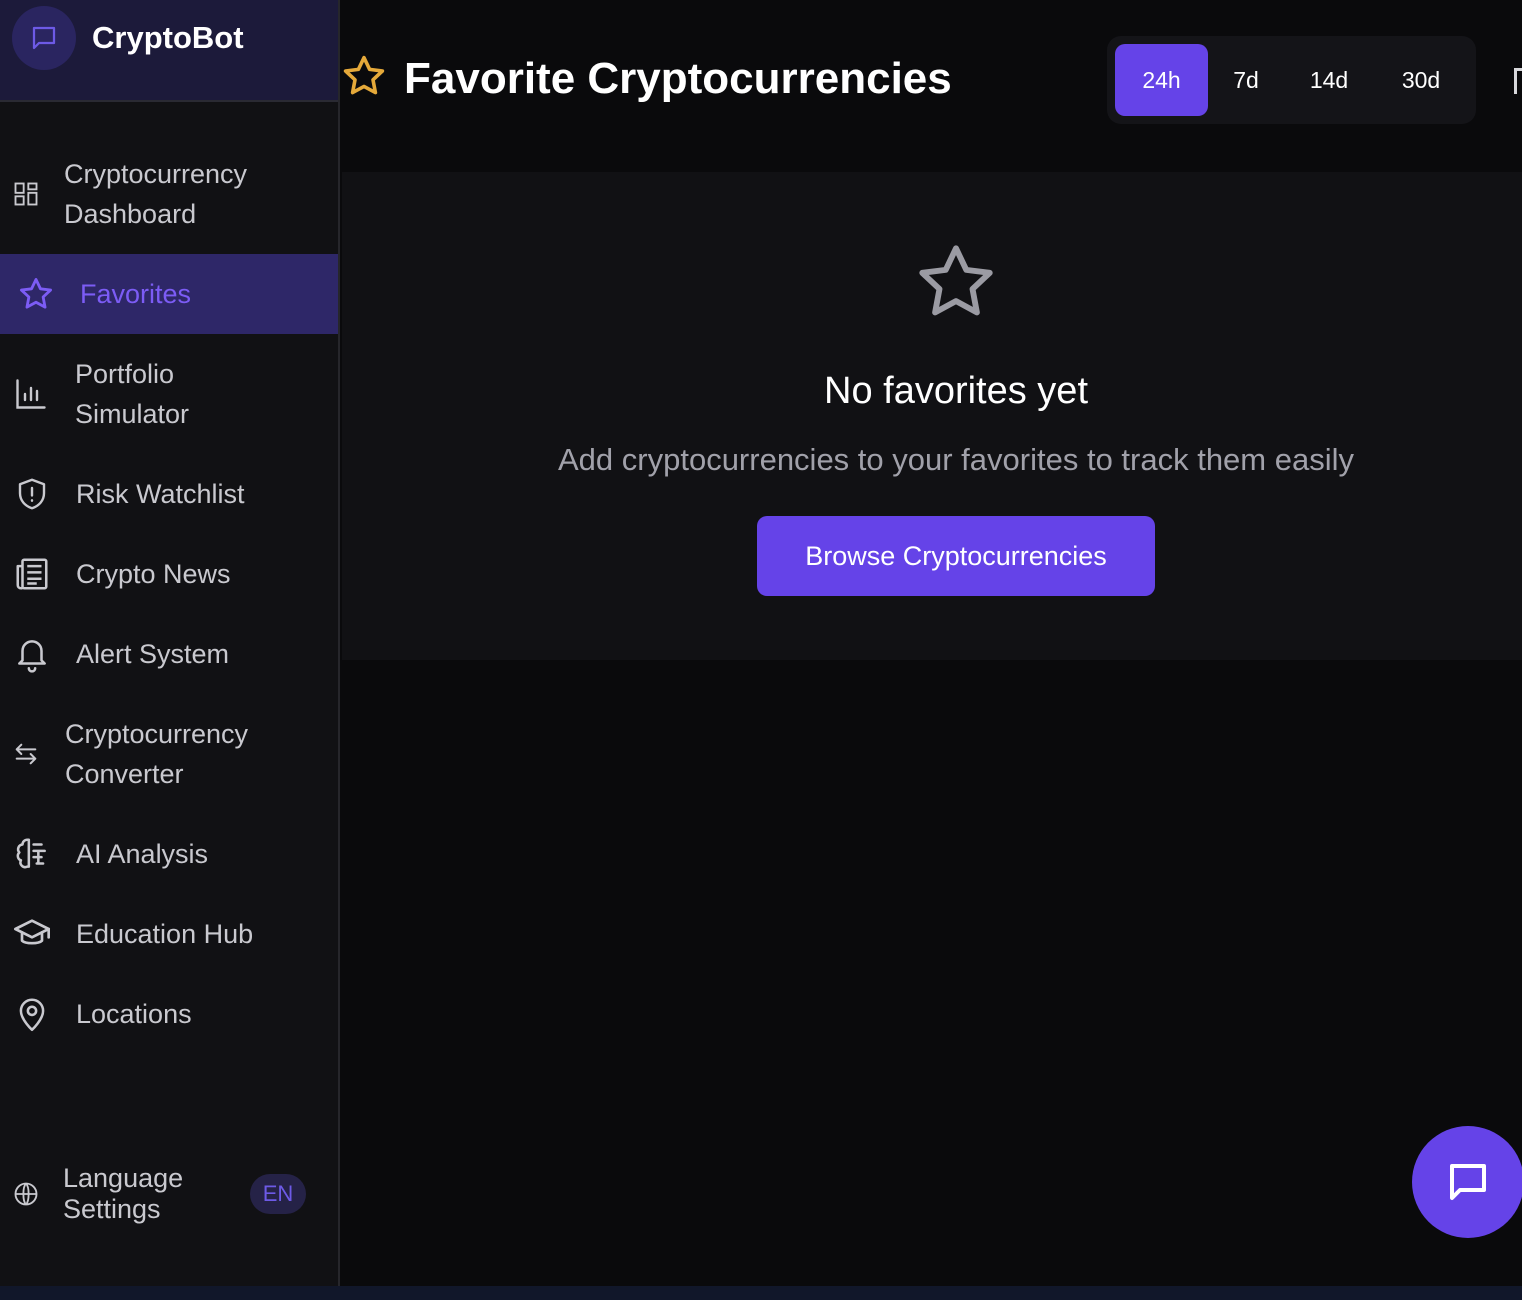  I want to click on sidebar-item-alert-system: Alert System, so click(169, 654).